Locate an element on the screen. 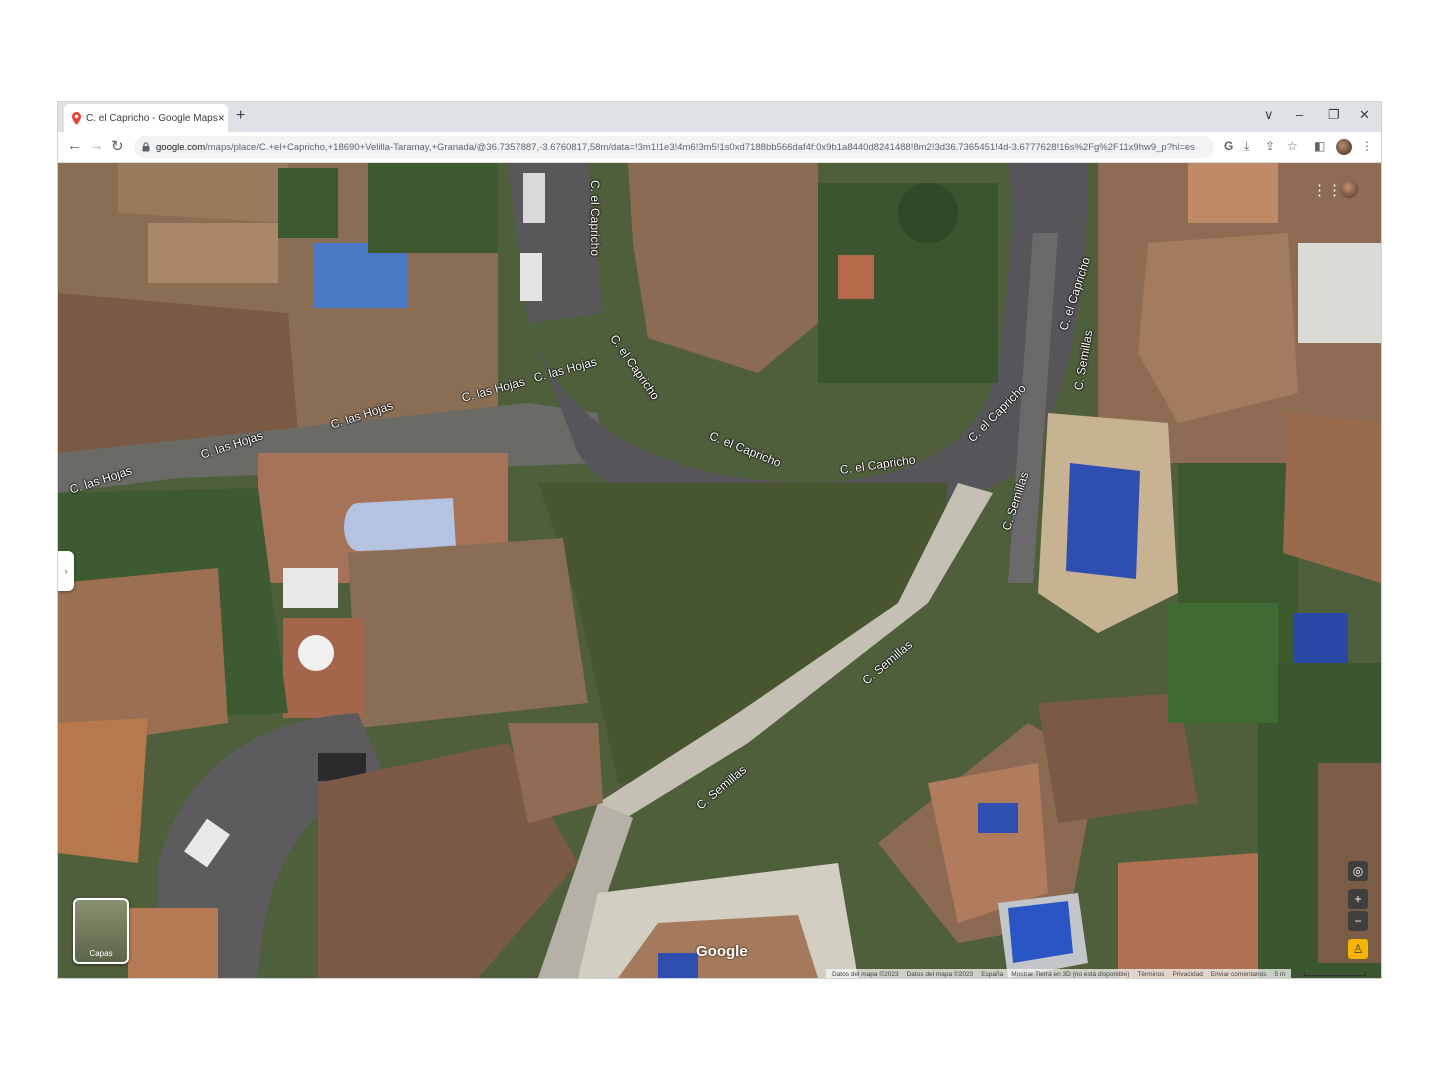  back-button: ← is located at coordinates (74, 145).